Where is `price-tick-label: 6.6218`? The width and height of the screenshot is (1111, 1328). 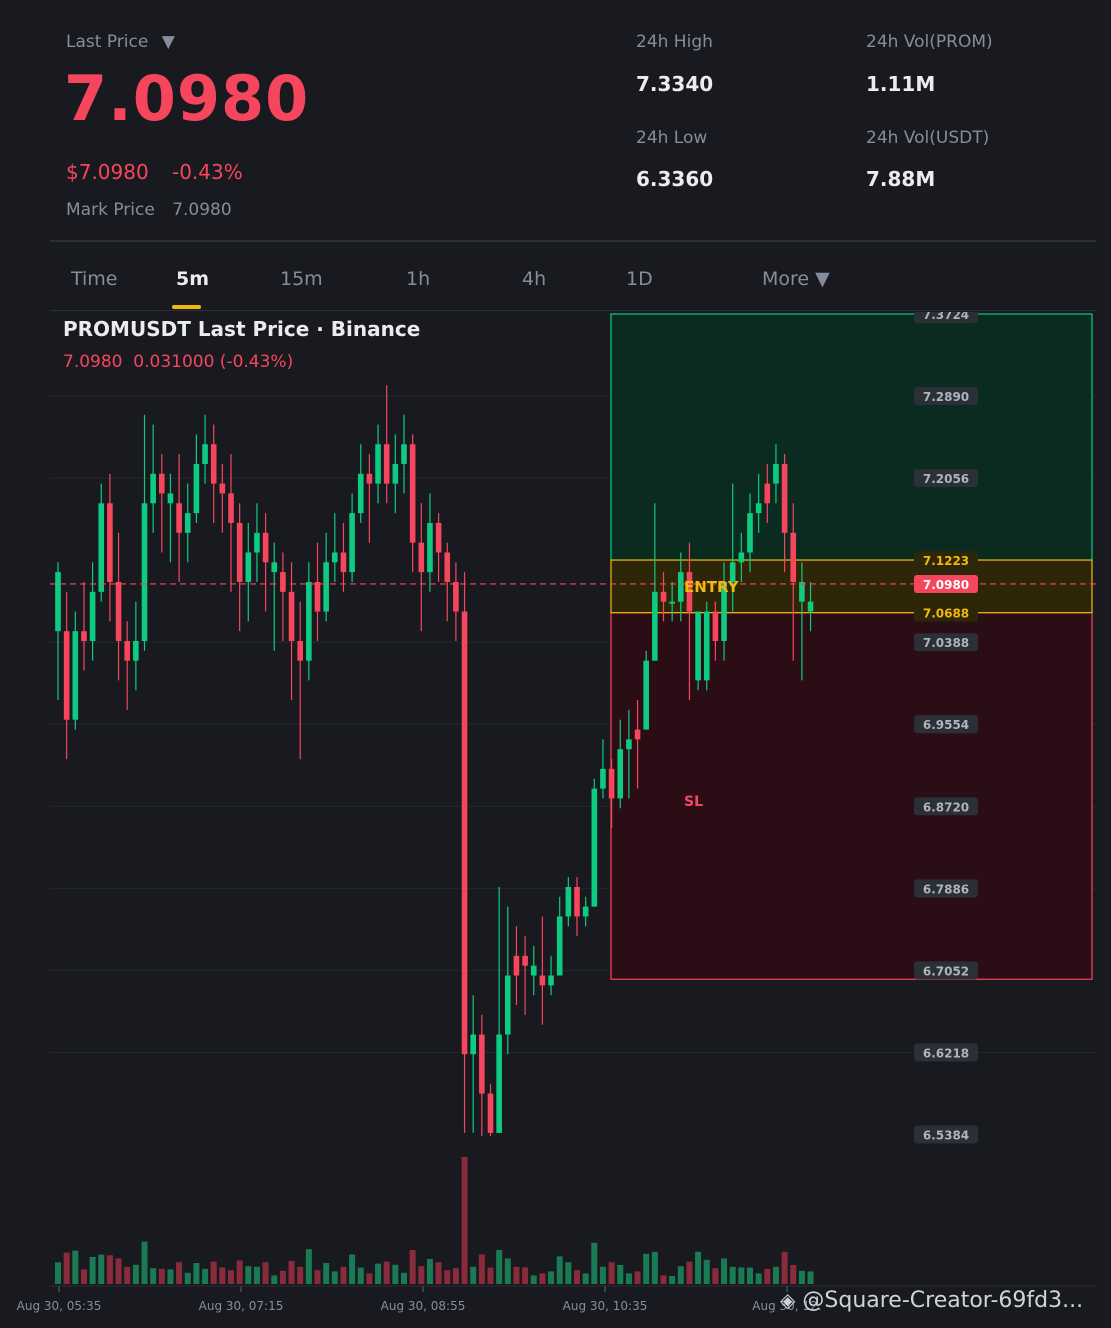
price-tick-label: 6.6218 is located at coordinates (946, 1053).